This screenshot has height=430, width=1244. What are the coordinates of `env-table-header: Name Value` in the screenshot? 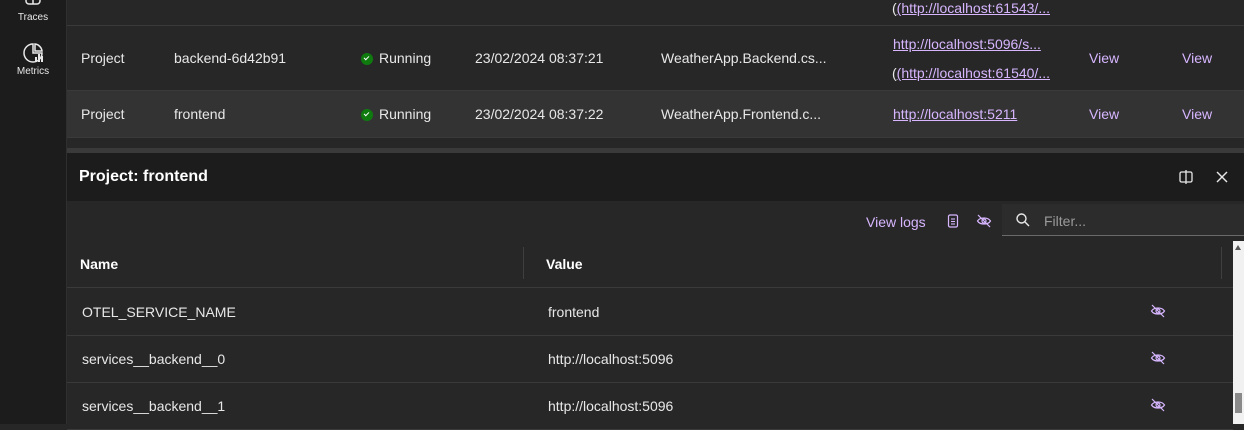 It's located at (650, 264).